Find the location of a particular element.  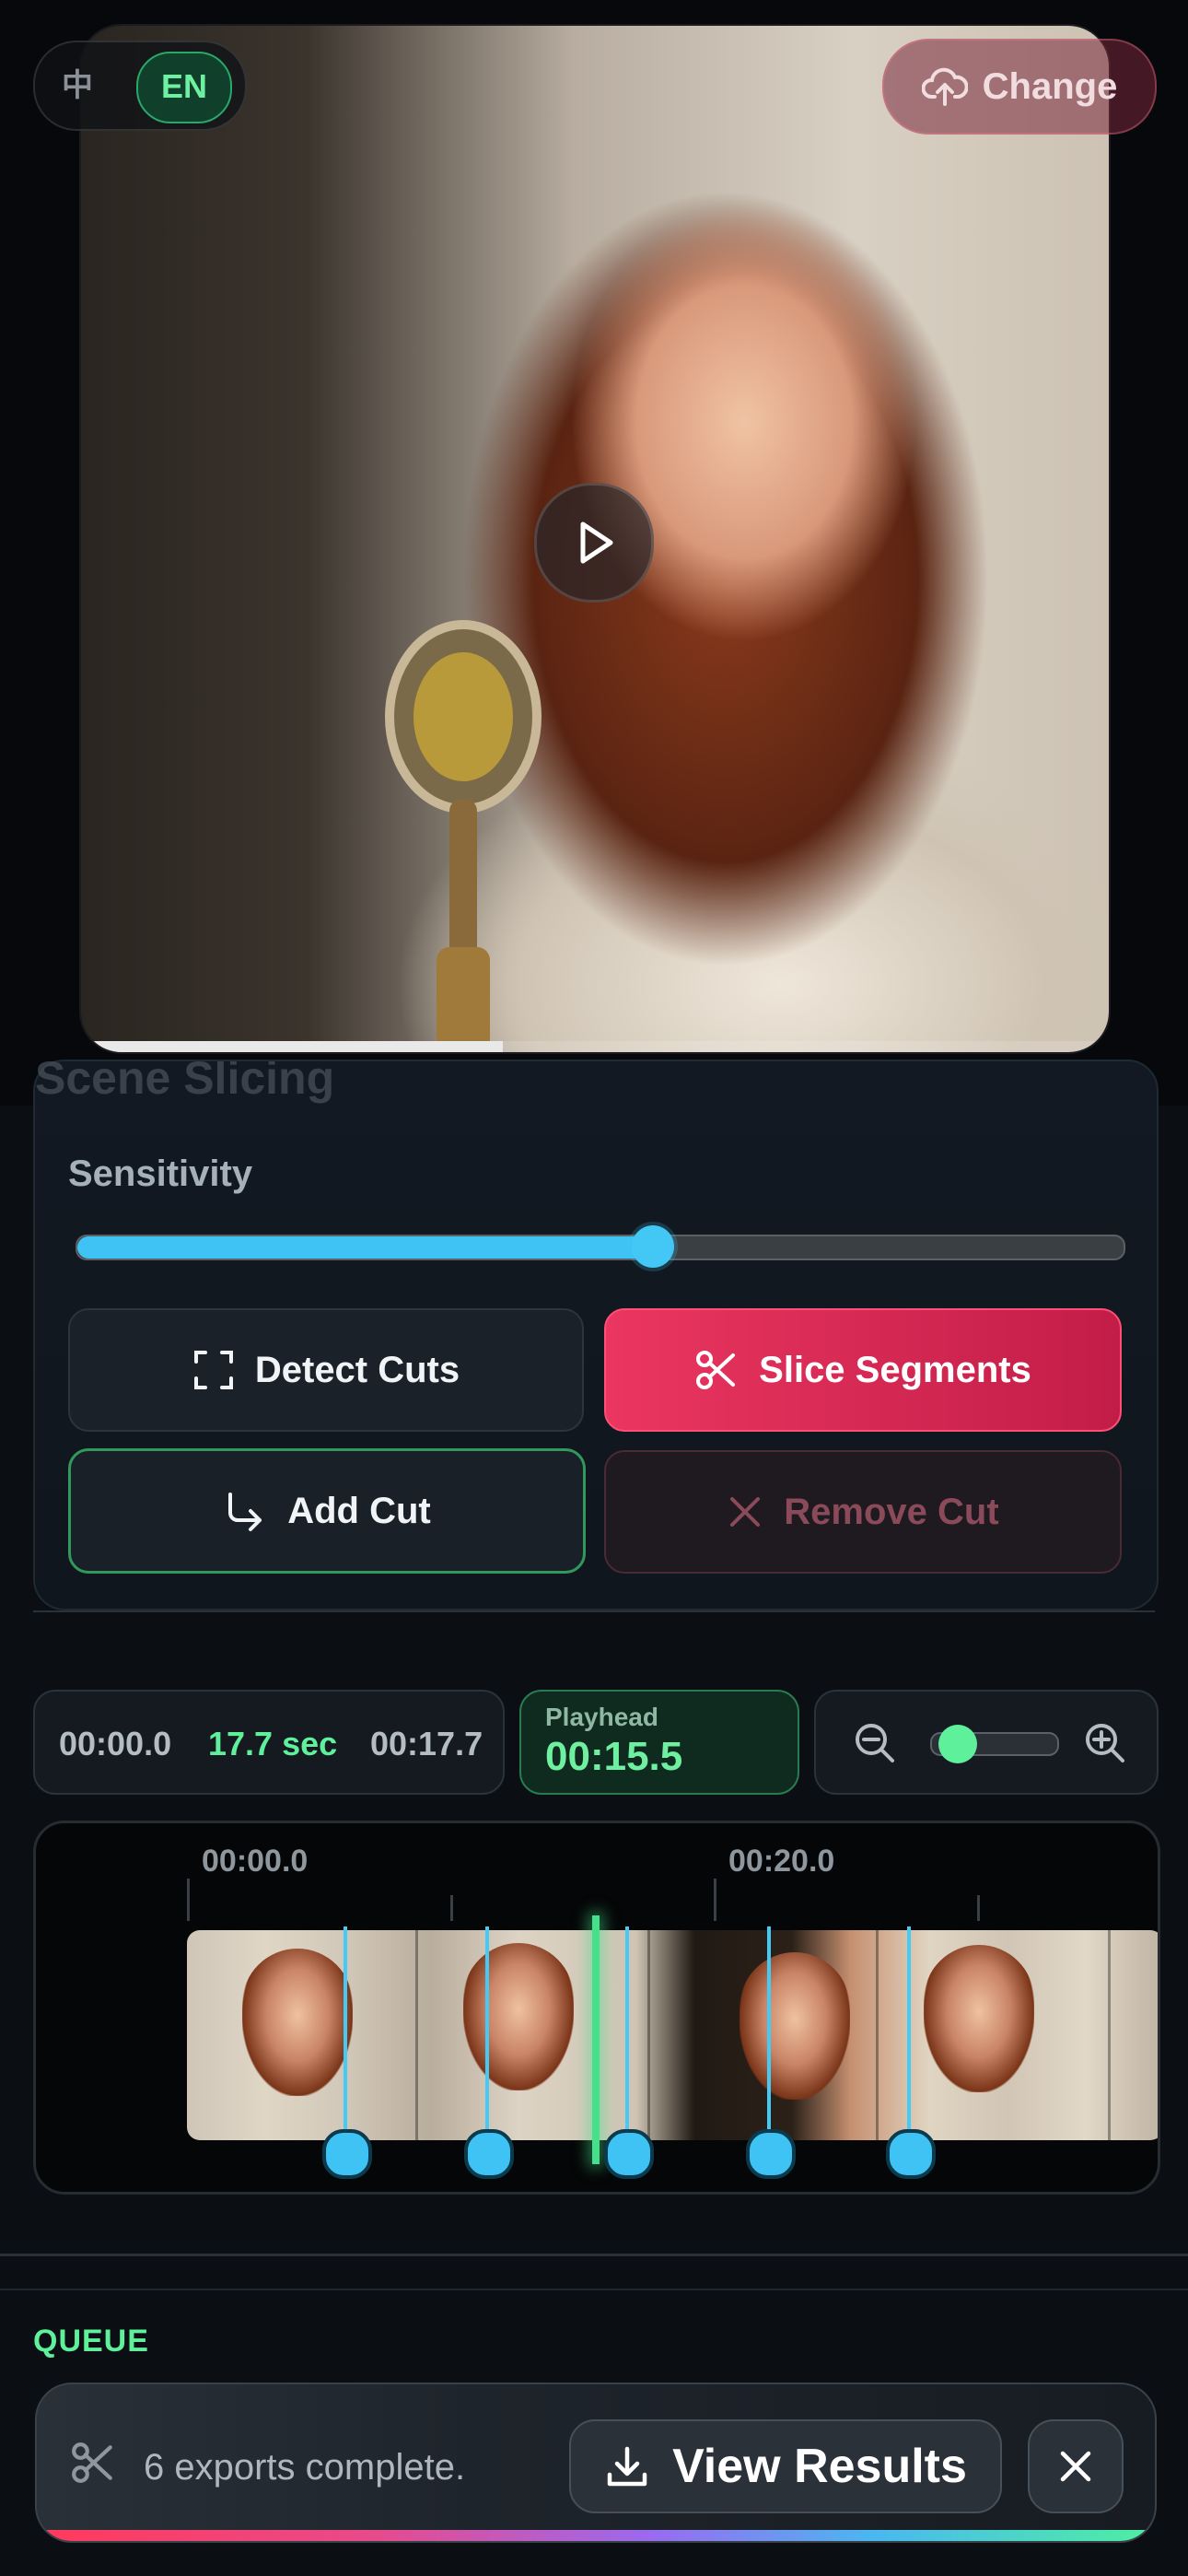

sensitivity-slider is located at coordinates (600, 1246).